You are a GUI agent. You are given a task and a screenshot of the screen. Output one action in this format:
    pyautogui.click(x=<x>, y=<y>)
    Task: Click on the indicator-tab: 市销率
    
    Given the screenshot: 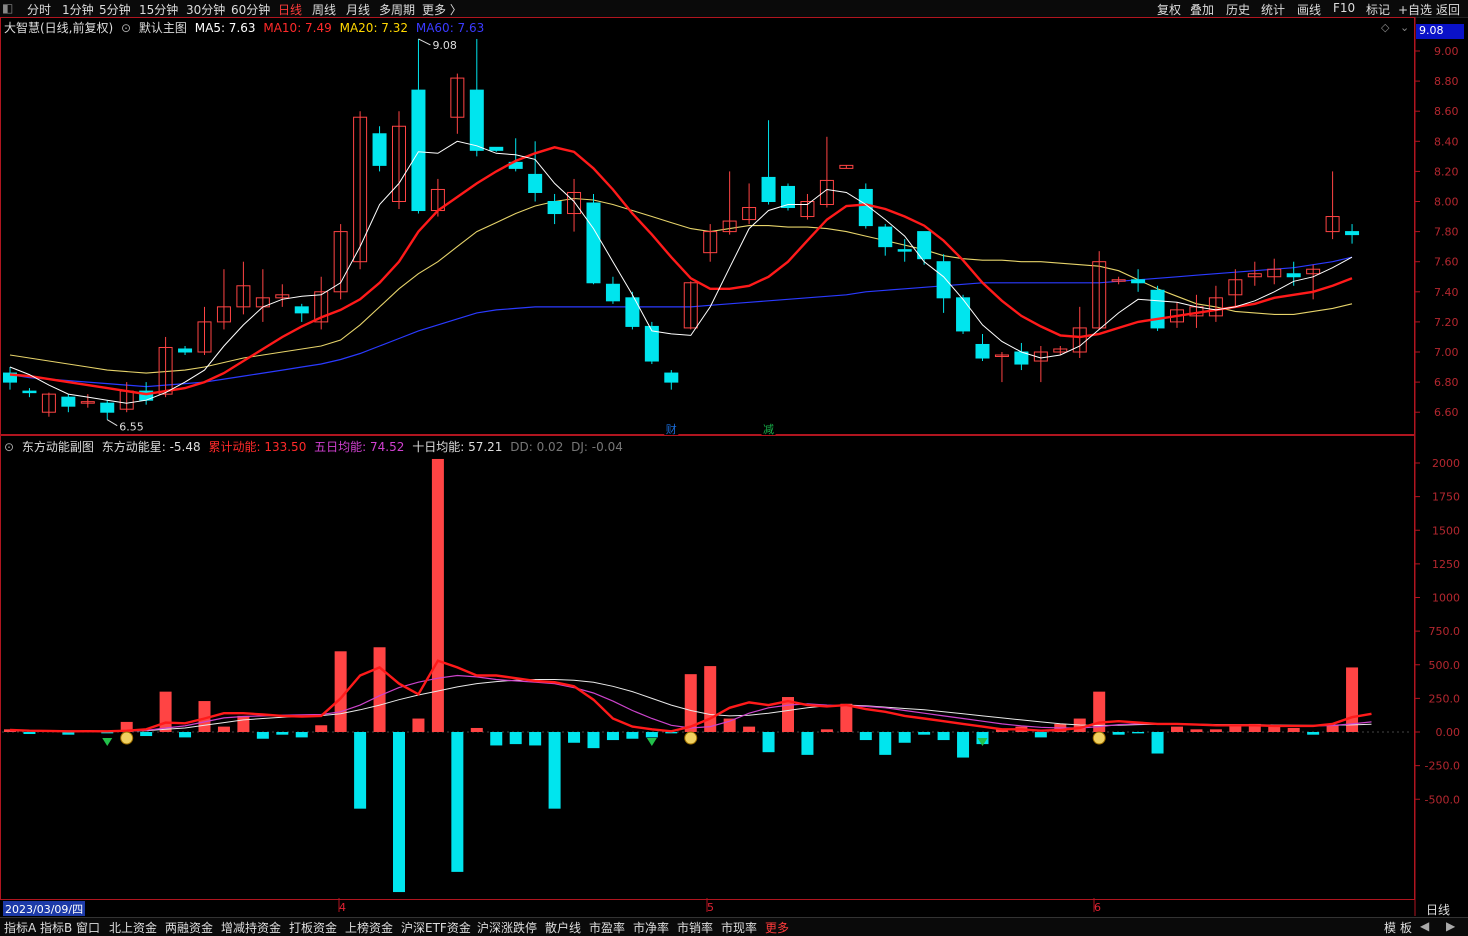 What is the action you would take?
    pyautogui.click(x=695, y=927)
    